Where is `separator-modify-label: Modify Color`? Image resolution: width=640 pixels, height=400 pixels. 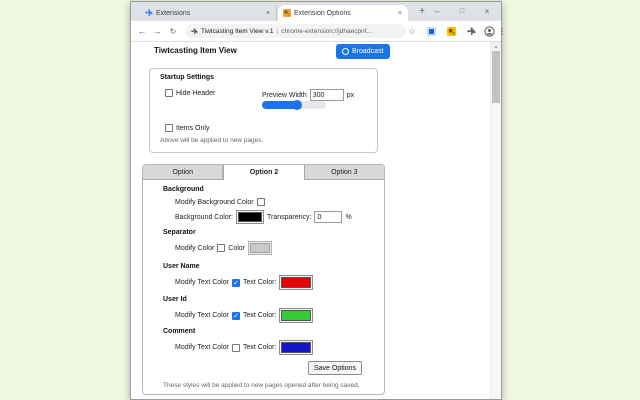
separator-modify-label: Modify Color is located at coordinates (195, 248).